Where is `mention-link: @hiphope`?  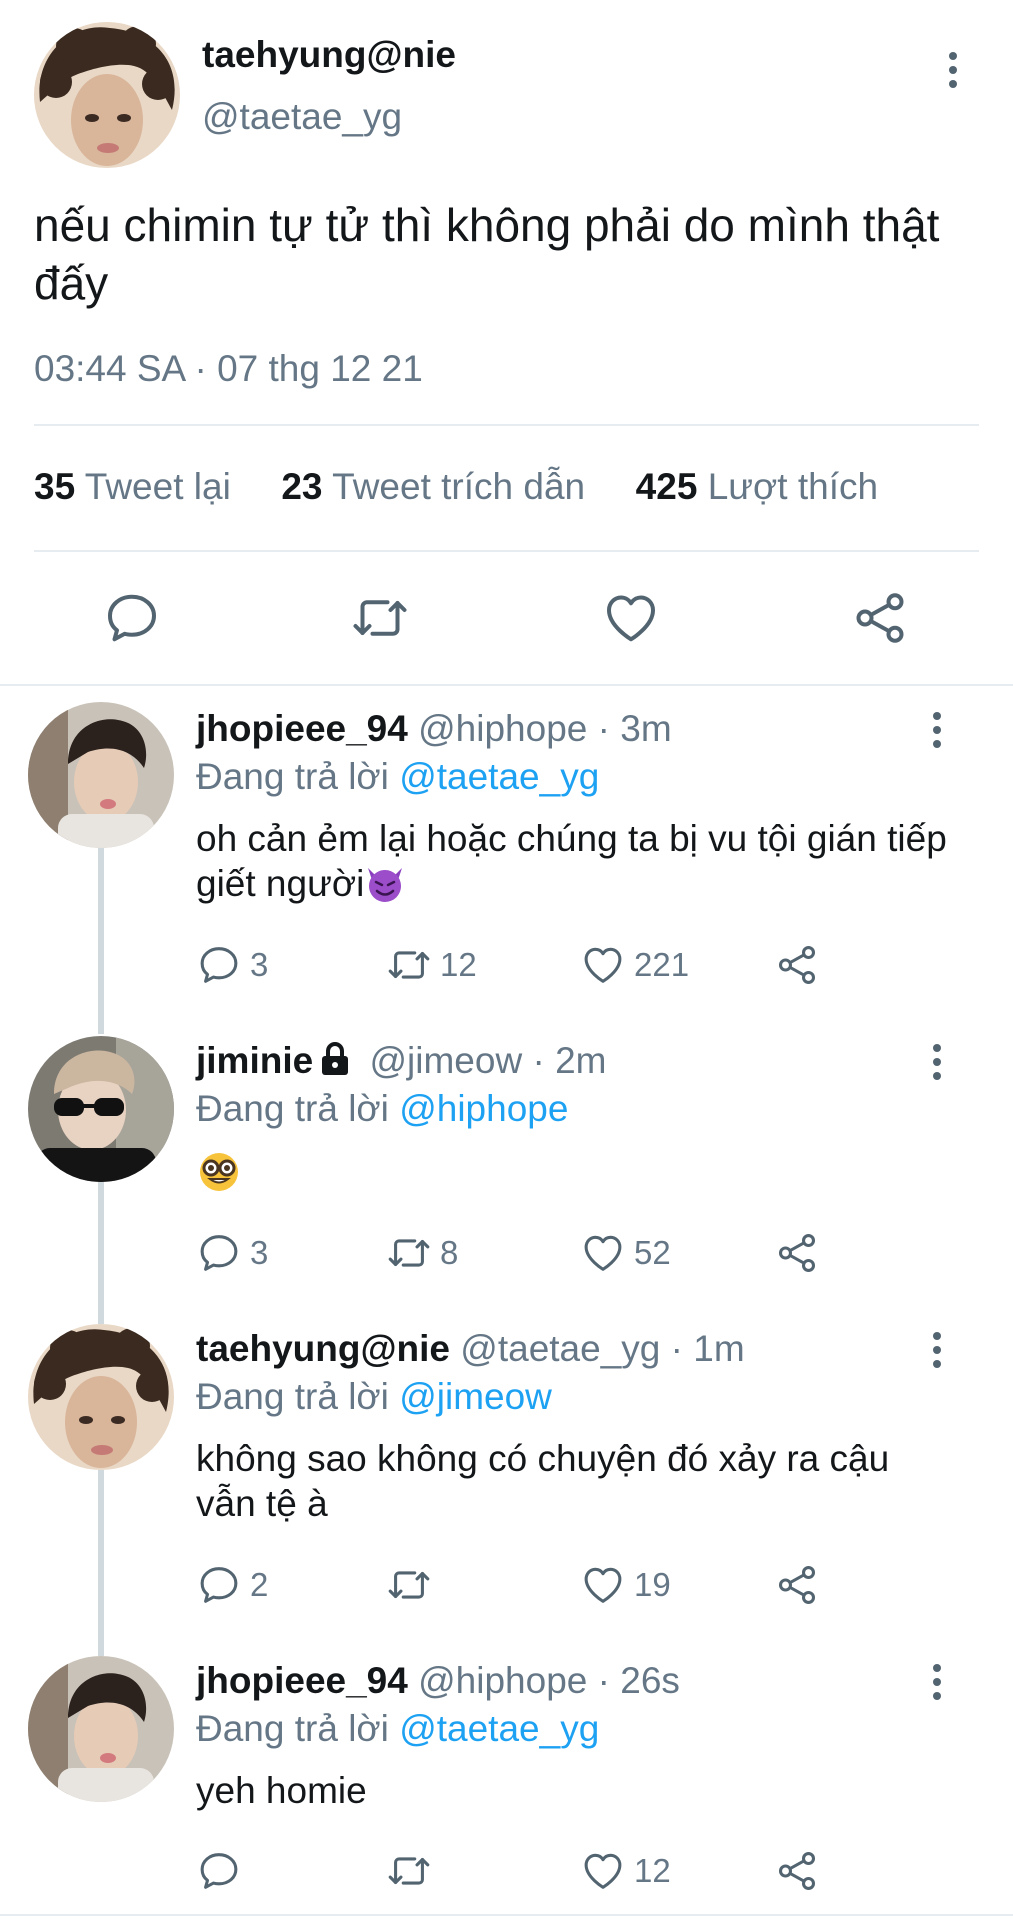 mention-link: @hiphope is located at coordinates (483, 1108).